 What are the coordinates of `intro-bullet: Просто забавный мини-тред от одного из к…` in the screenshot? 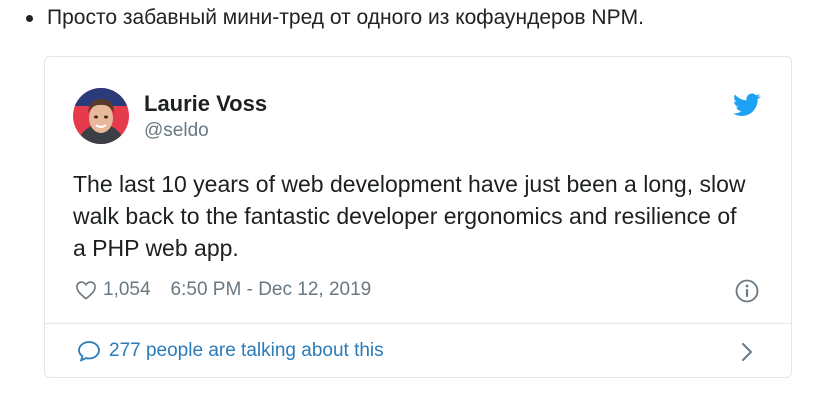 It's located at (331, 18).